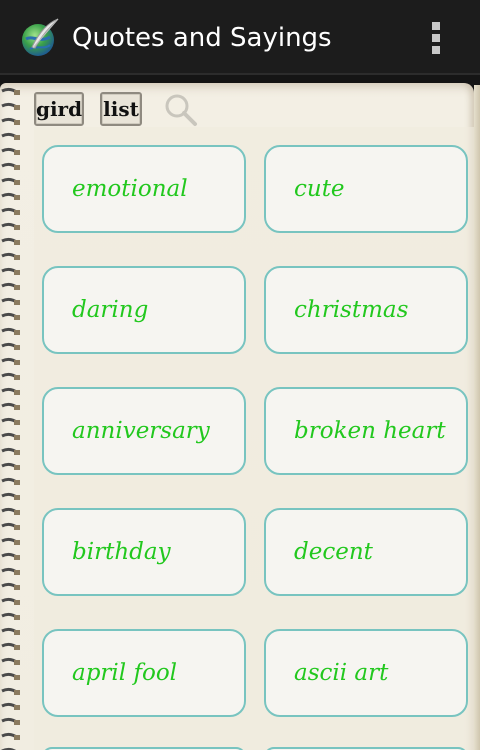 The width and height of the screenshot is (480, 750). What do you see at coordinates (110, 310) in the screenshot?
I see `category-label: daring` at bounding box center [110, 310].